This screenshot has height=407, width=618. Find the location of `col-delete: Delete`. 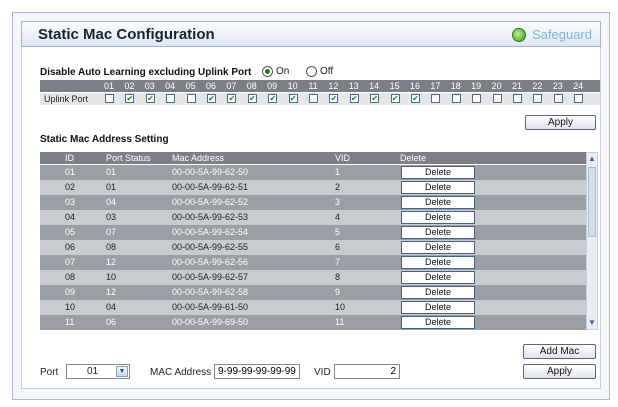

col-delete: Delete is located at coordinates (413, 158).